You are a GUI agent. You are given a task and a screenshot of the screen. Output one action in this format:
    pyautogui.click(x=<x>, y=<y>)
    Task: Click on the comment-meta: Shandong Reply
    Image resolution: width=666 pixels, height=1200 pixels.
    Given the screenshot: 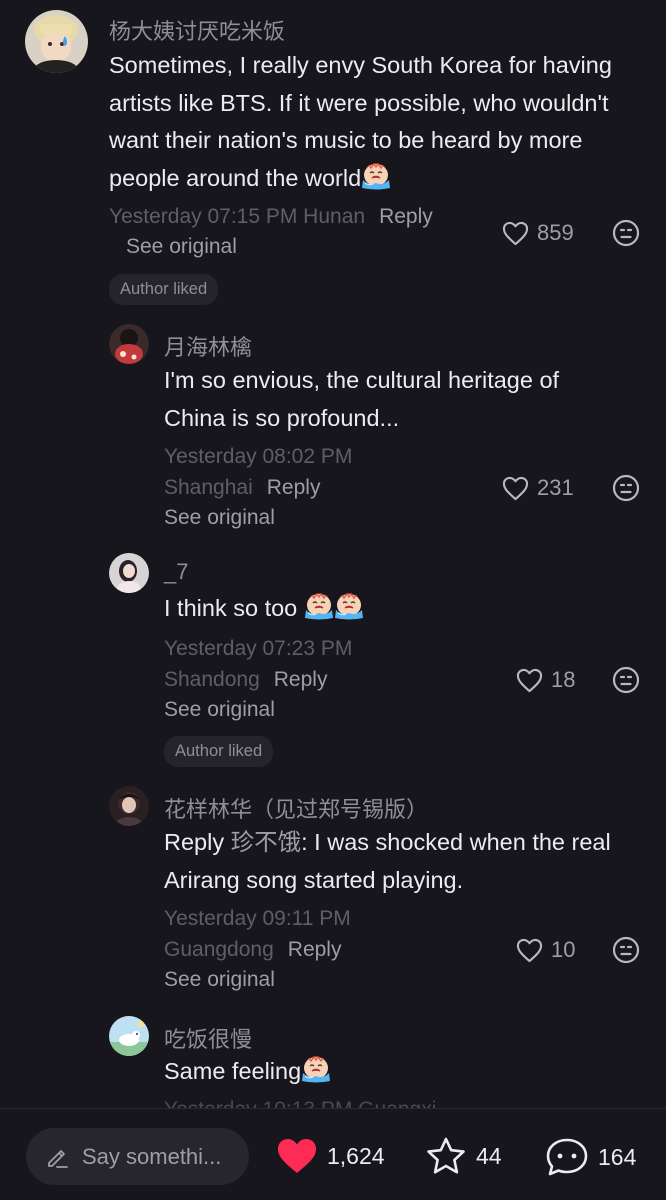 What is the action you would take?
    pyautogui.click(x=245, y=680)
    